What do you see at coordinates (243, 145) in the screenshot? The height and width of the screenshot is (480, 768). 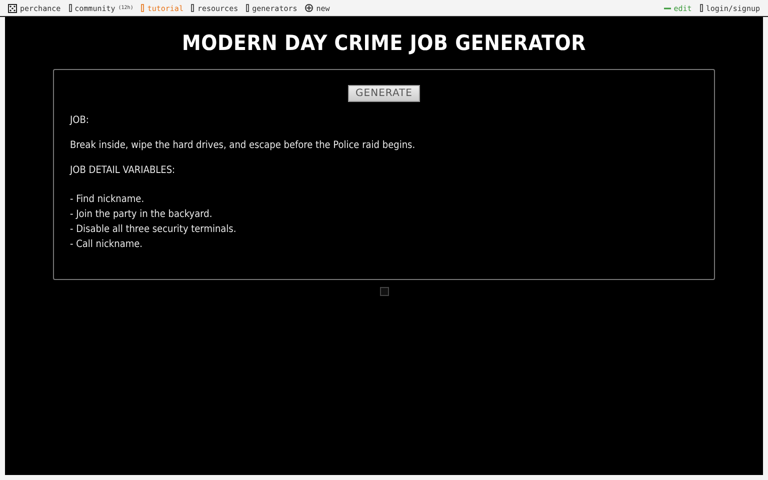 I see `output-text: Break inside, wipe the hard drives, and escape before the Police raid begins.` at bounding box center [243, 145].